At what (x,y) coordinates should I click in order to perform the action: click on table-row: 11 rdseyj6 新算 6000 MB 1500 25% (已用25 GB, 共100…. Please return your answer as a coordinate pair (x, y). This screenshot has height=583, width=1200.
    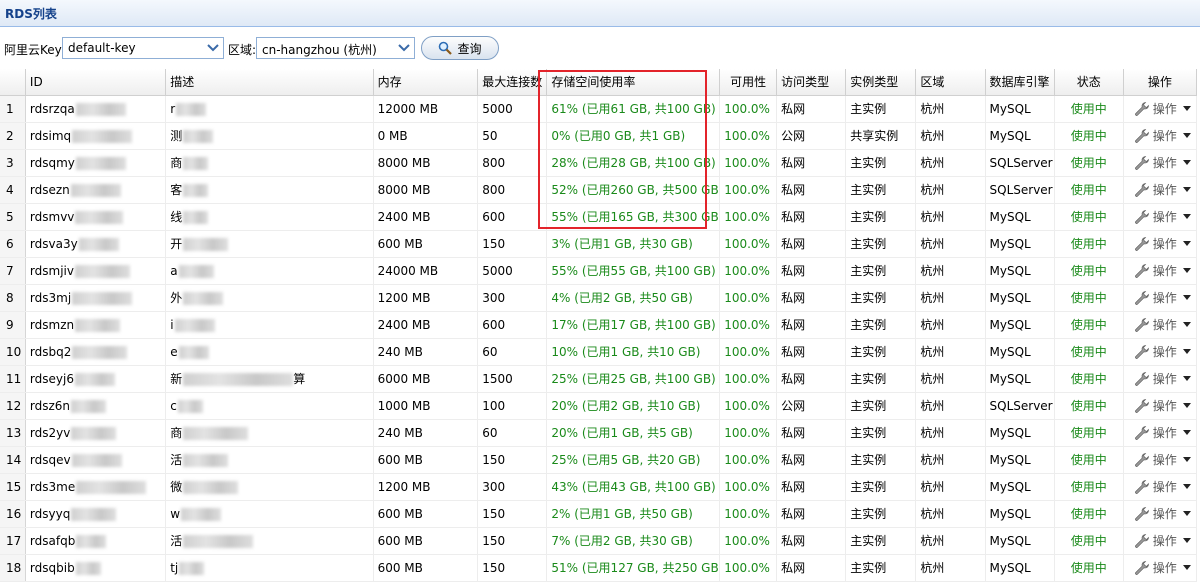
    Looking at the image, I should click on (599, 379).